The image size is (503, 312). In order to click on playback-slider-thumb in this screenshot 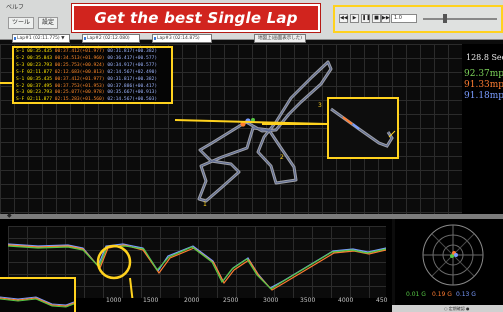, I will do `click(445, 18)`.